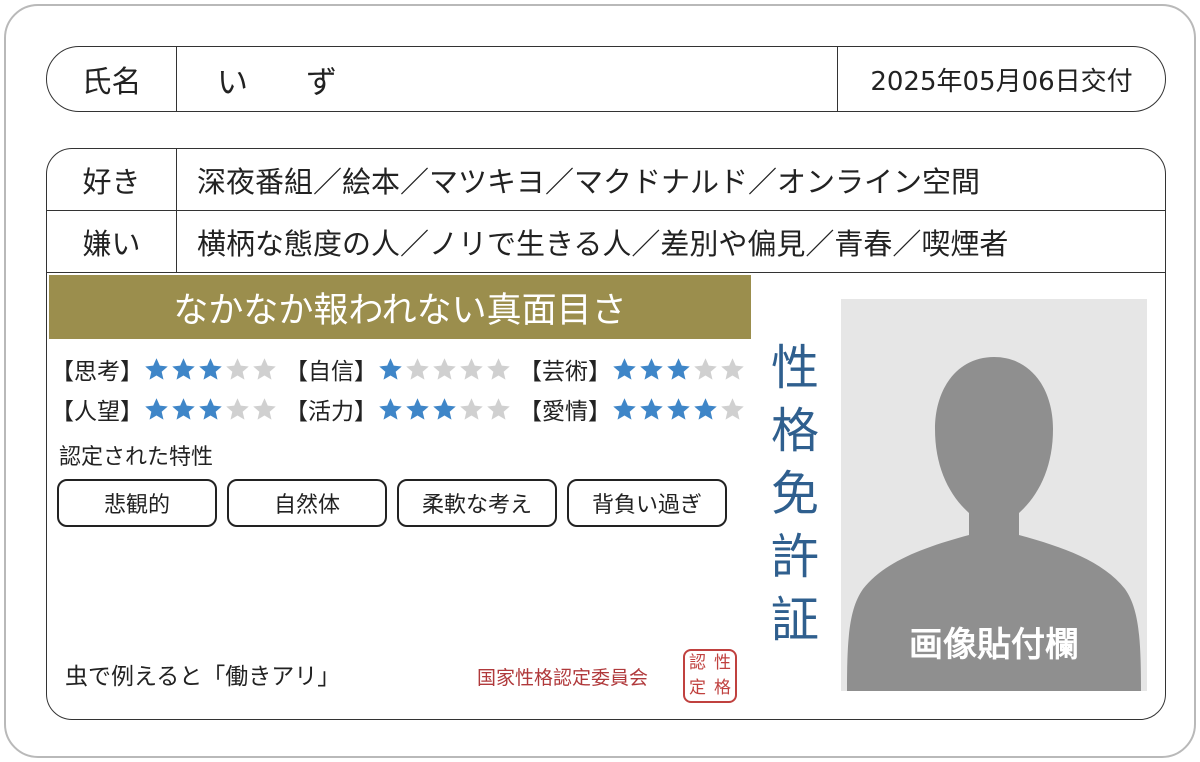 This screenshot has height=762, width=1200. What do you see at coordinates (722, 688) in the screenshot?
I see `seal-char: 格` at bounding box center [722, 688].